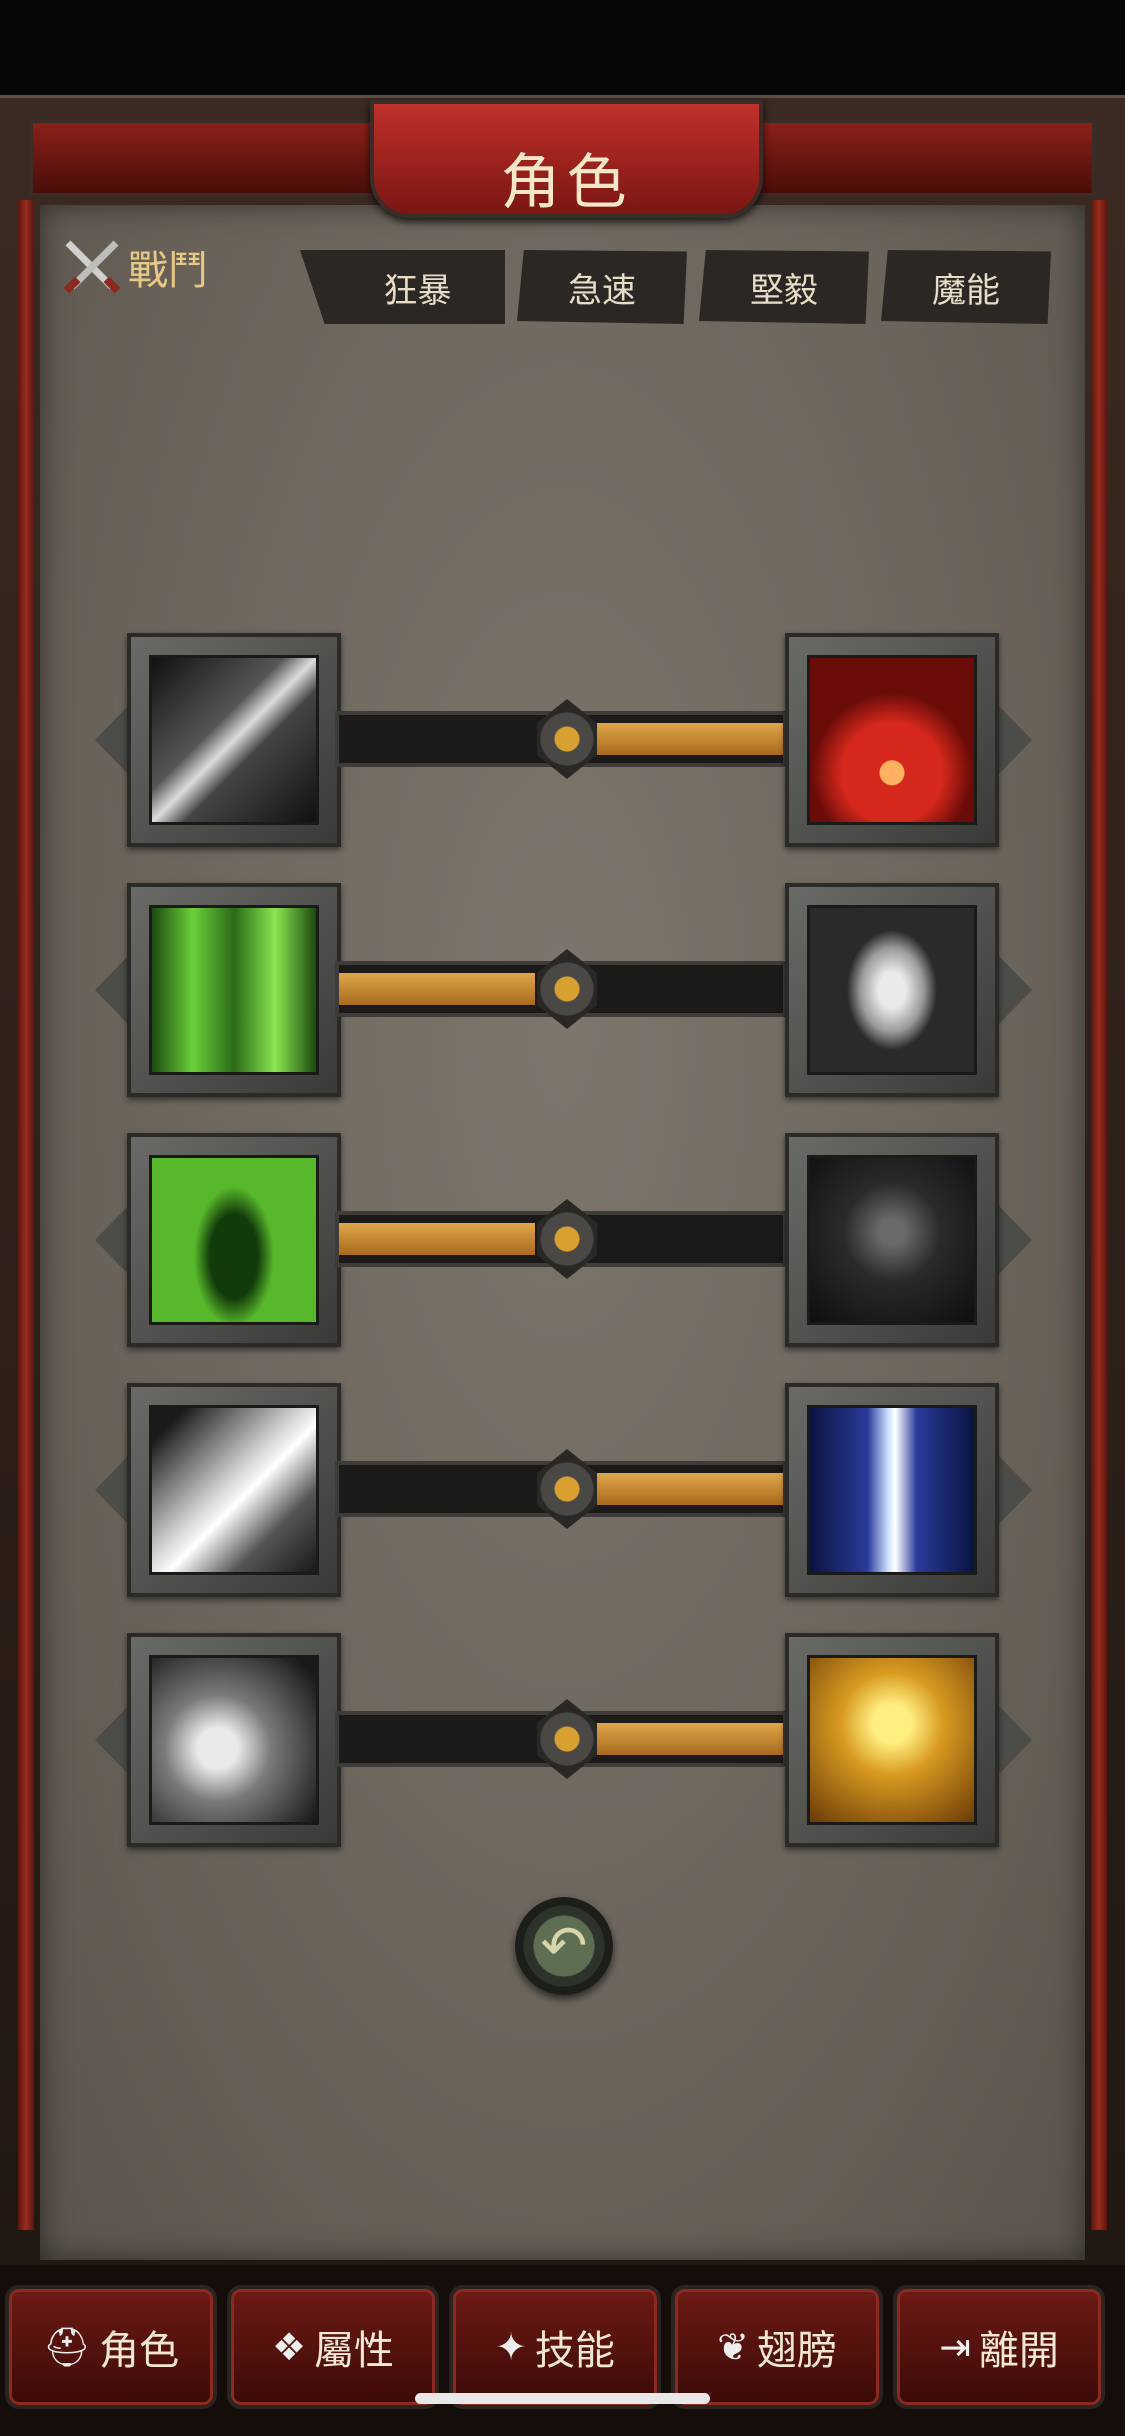  What do you see at coordinates (733, 2347) in the screenshot?
I see `wings-icon: ❦` at bounding box center [733, 2347].